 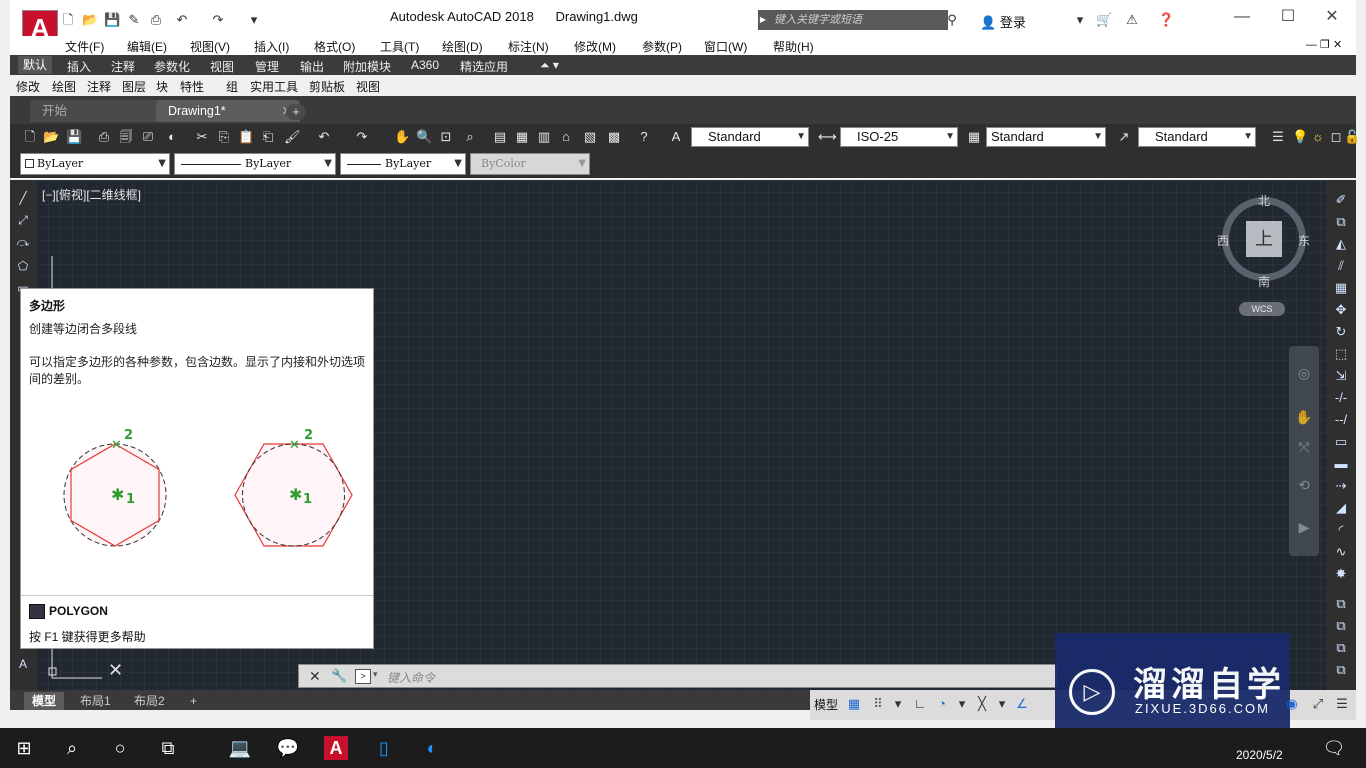 I want to click on a360-icon: ⚠, so click(x=1132, y=20).